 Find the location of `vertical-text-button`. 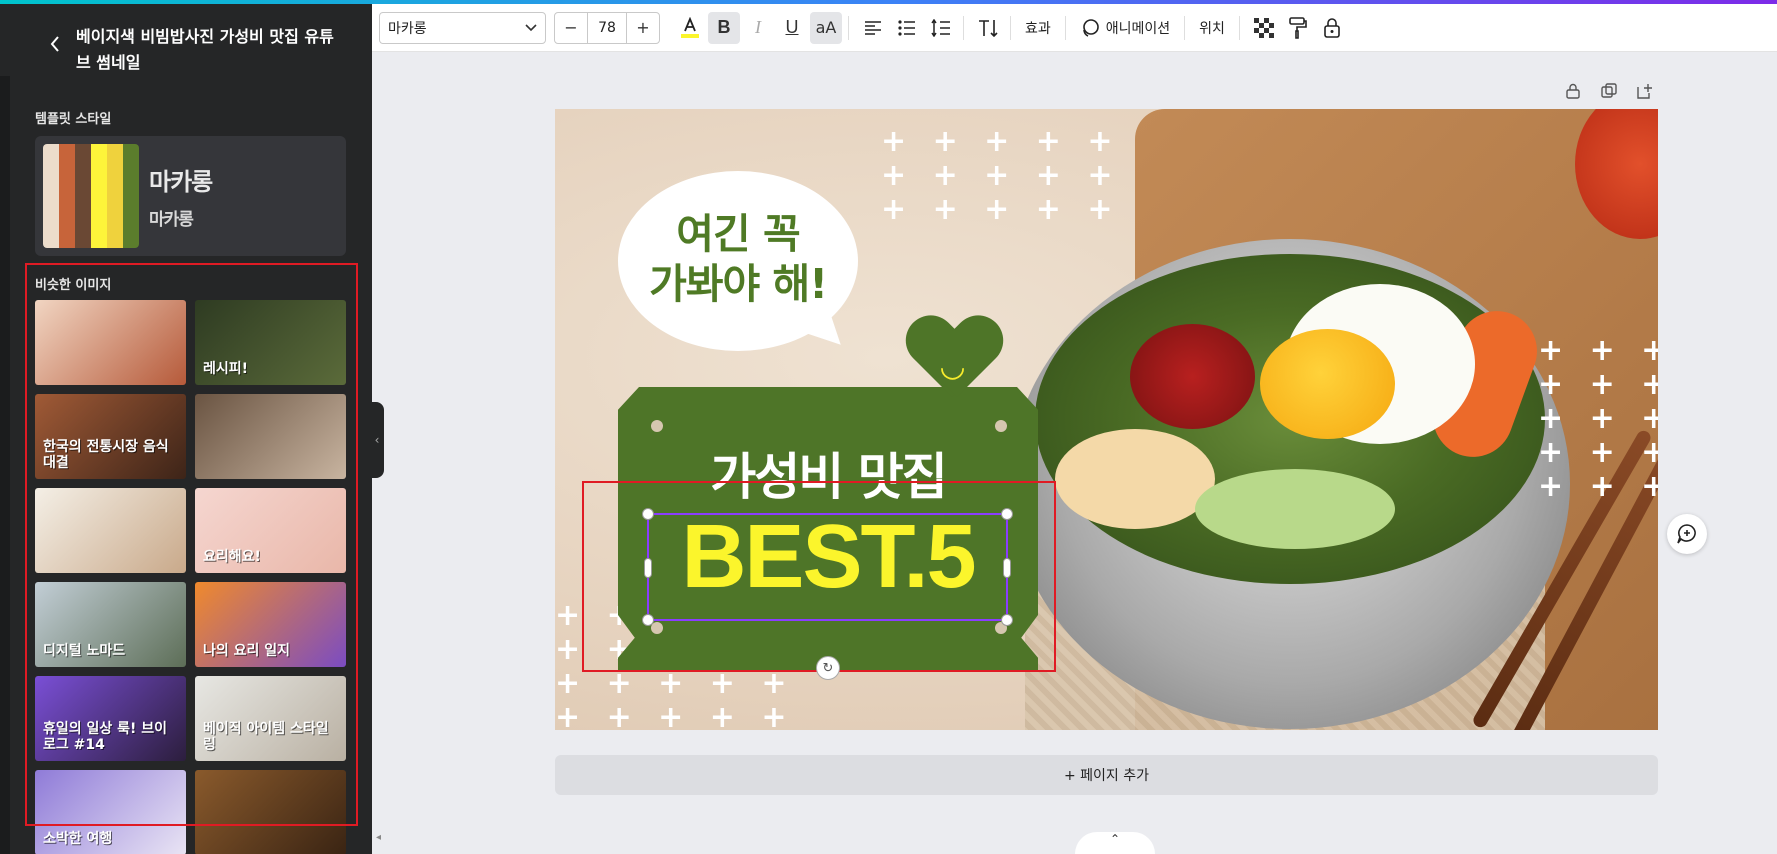

vertical-text-button is located at coordinates (988, 28).